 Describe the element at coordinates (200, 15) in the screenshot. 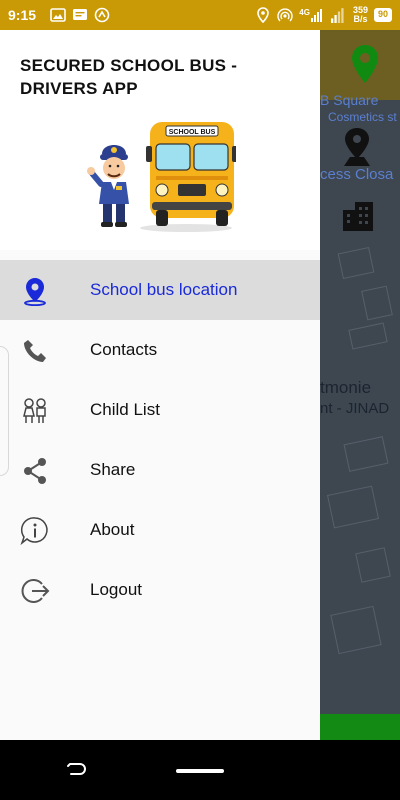

I see `status-bar: 9:15 4G 359 B/s 90` at that location.